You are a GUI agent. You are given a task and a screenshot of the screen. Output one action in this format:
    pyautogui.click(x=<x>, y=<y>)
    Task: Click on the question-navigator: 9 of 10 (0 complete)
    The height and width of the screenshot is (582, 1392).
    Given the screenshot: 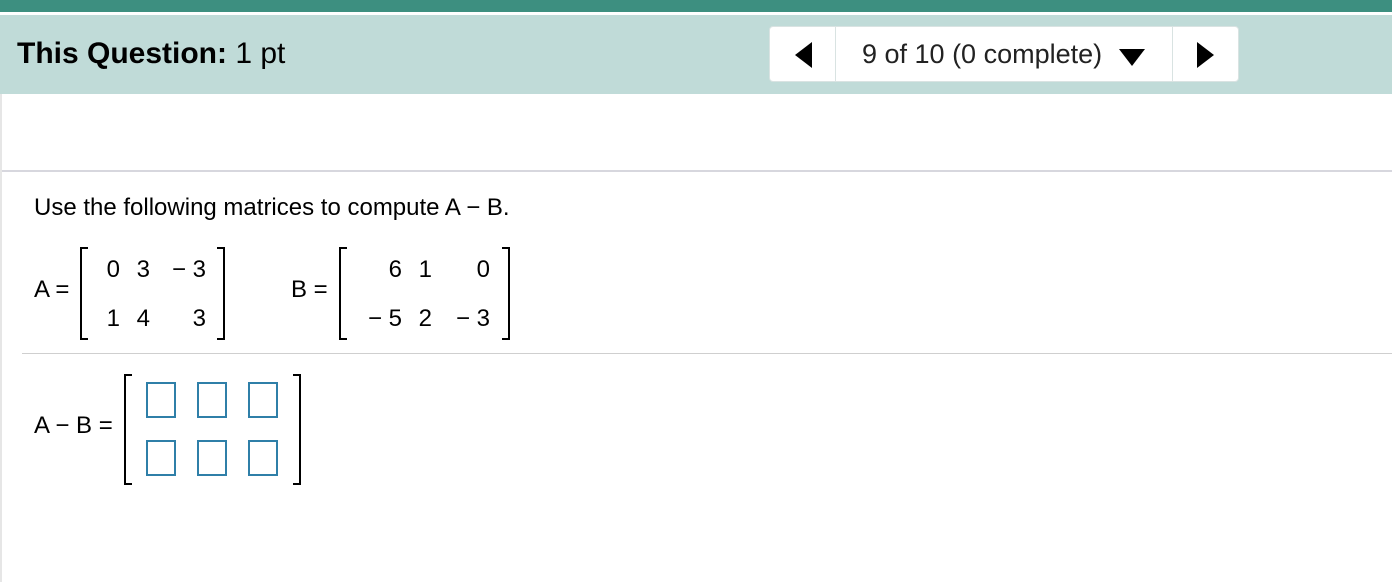 What is the action you would take?
    pyautogui.click(x=1004, y=54)
    